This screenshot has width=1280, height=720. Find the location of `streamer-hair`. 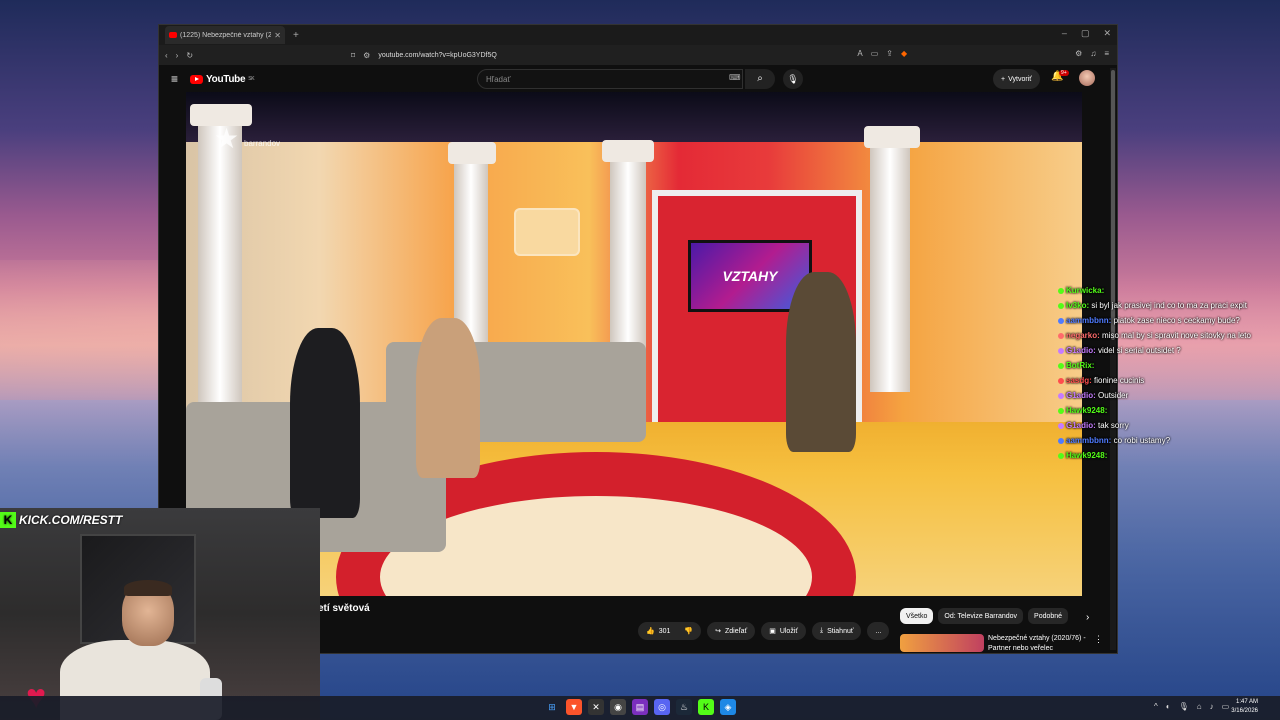

streamer-hair is located at coordinates (148, 588).